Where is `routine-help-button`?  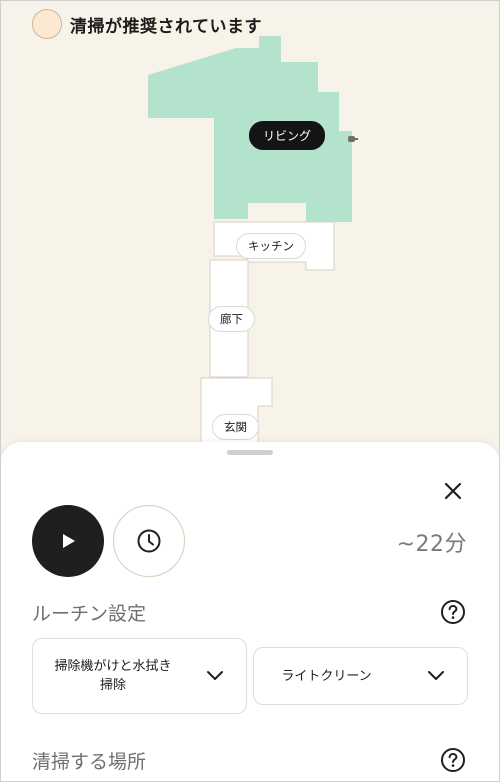
routine-help-button is located at coordinates (453, 612).